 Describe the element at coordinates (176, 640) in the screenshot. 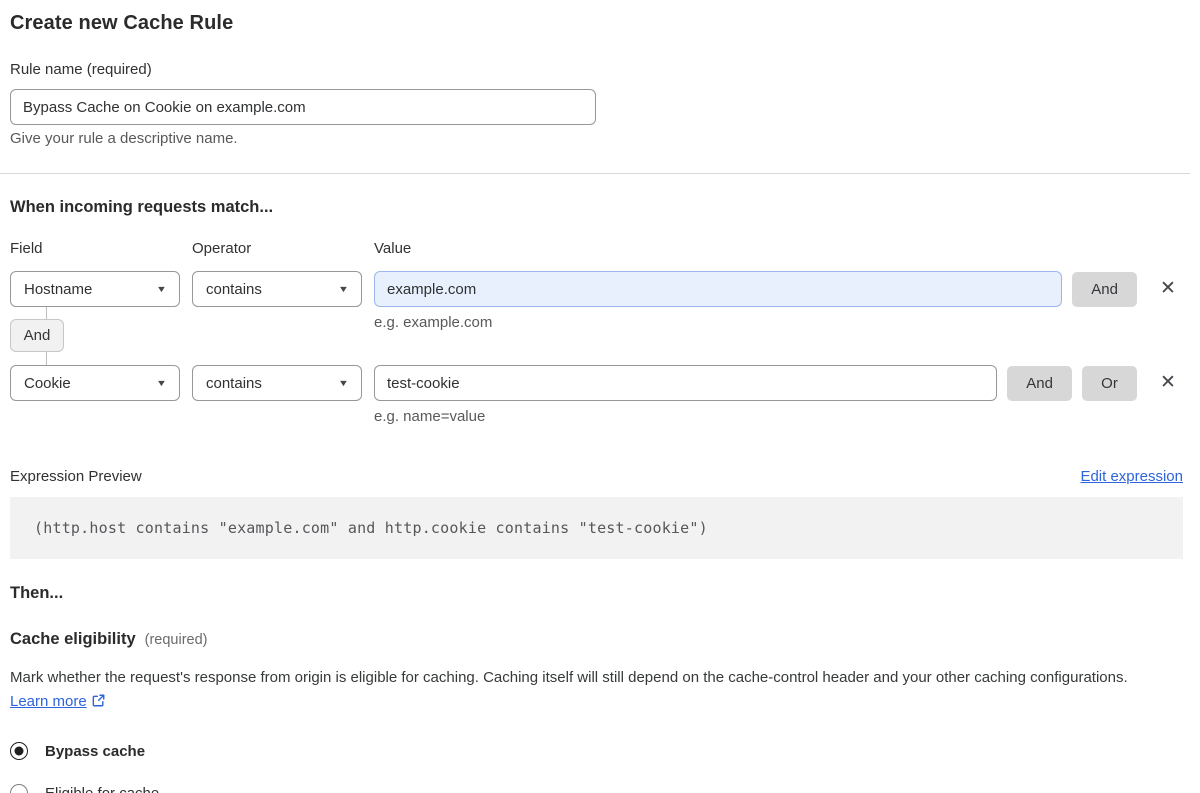

I see `required-note: (required)` at that location.